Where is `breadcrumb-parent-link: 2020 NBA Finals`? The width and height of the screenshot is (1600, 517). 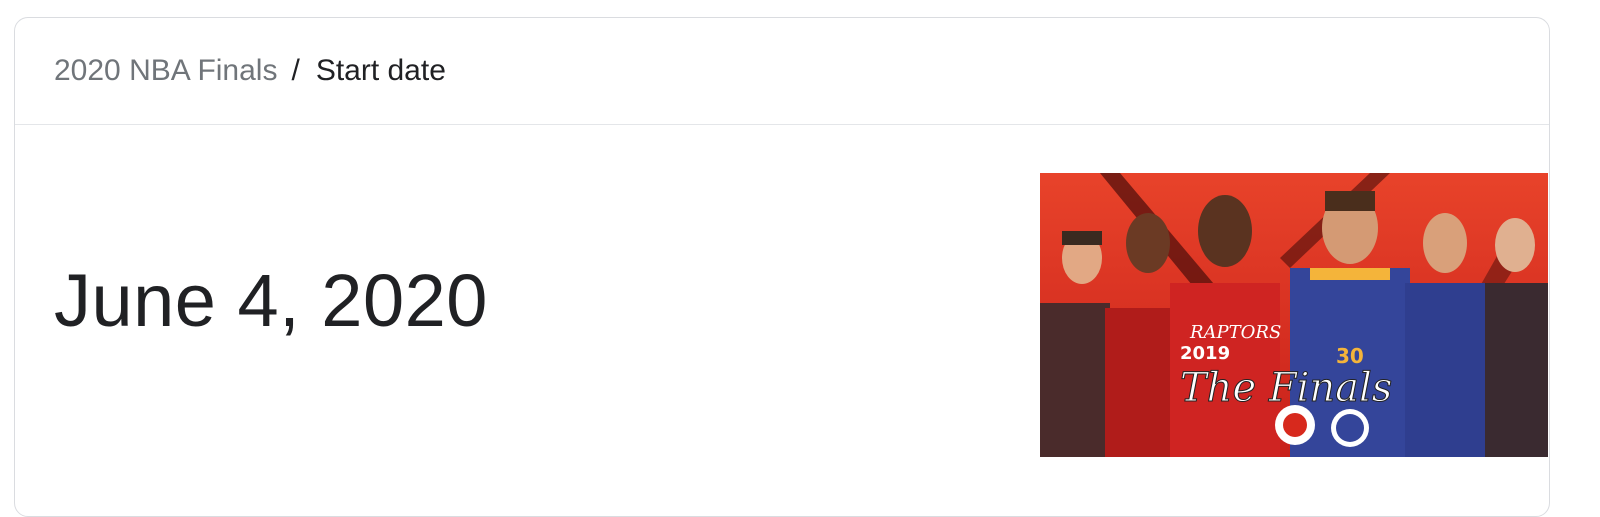
breadcrumb-parent-link: 2020 NBA Finals is located at coordinates (165, 71).